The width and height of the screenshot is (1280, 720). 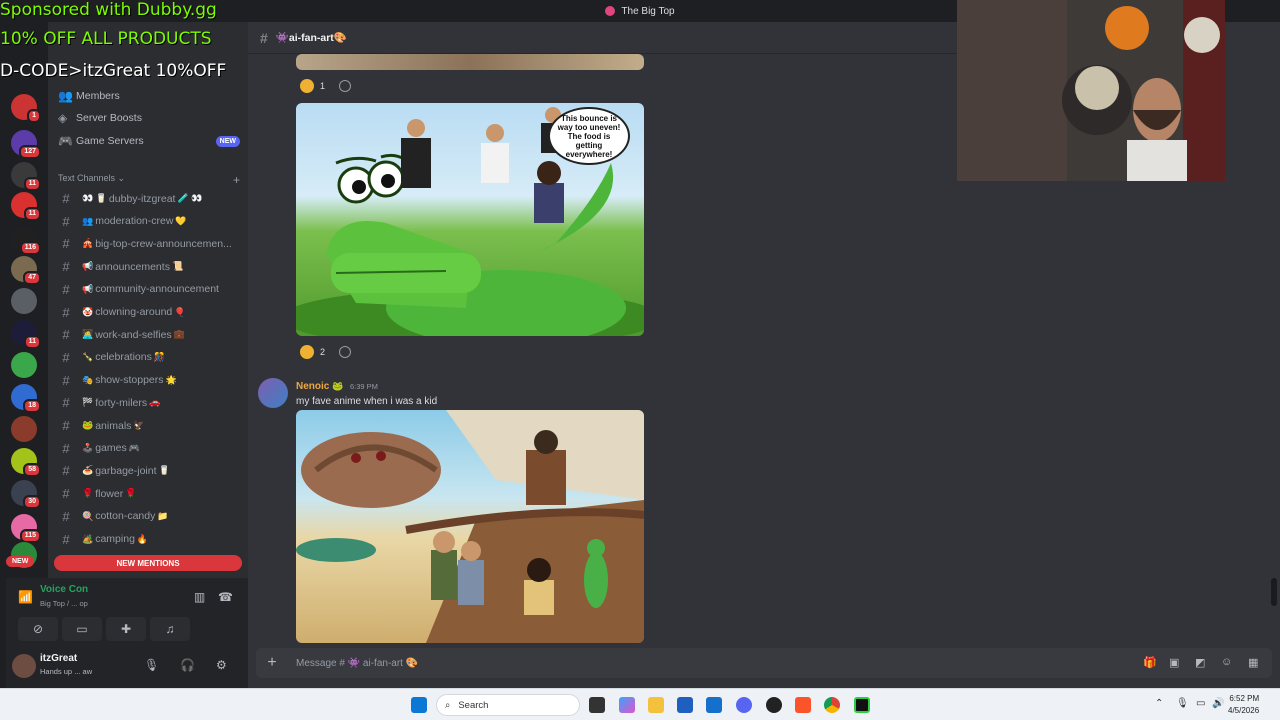 What do you see at coordinates (26, 528) in the screenshot?
I see `server-icon: 115` at bounding box center [26, 528].